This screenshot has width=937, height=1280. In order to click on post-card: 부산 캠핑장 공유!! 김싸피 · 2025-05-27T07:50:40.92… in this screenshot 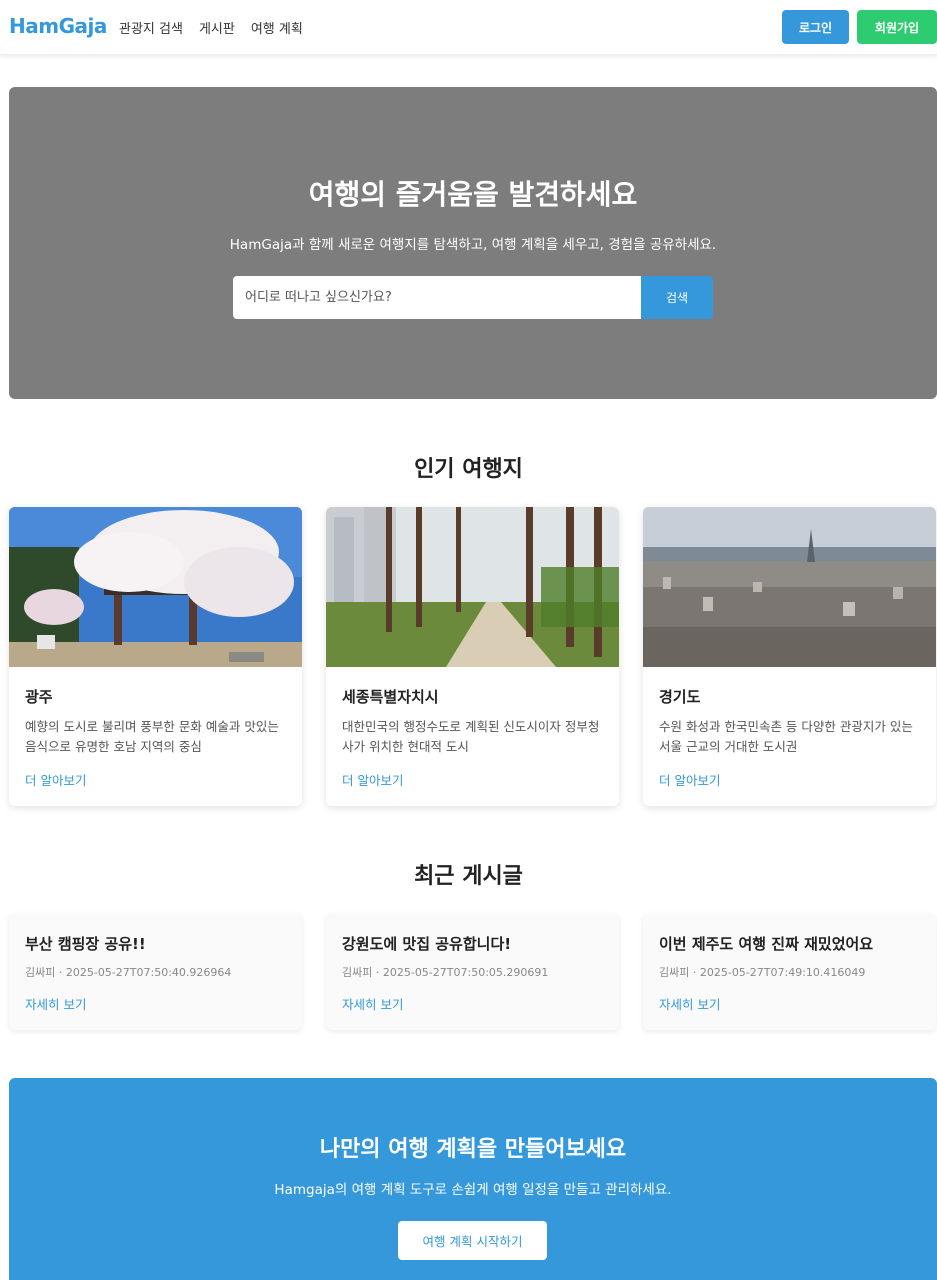, I will do `click(155, 971)`.